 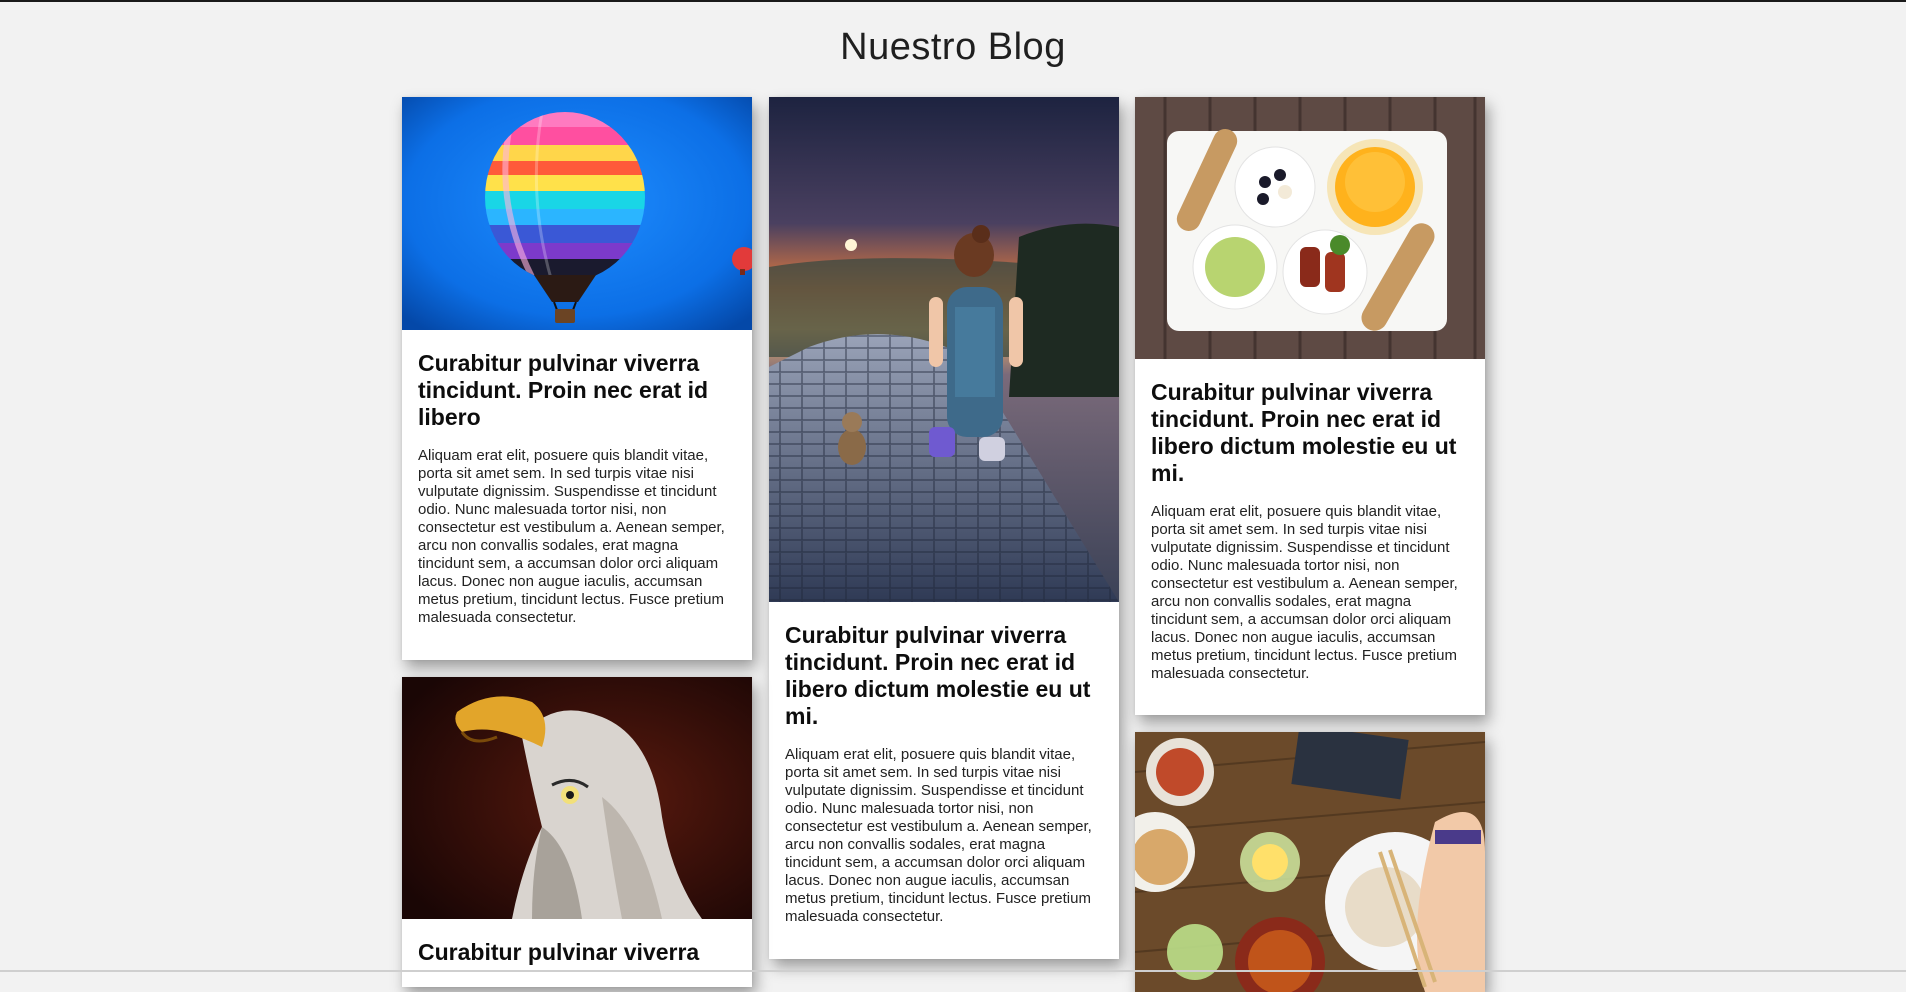 I want to click on post-image-dinner, so click(x=1310, y=862).